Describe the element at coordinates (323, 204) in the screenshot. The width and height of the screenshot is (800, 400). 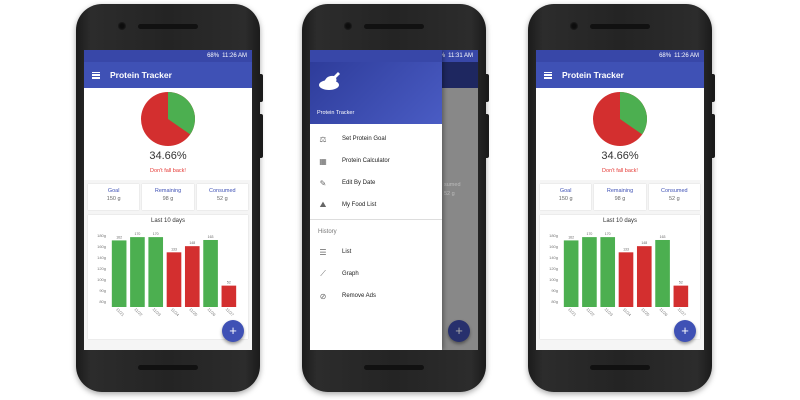
I see `landscape-icon: ⛰` at that location.